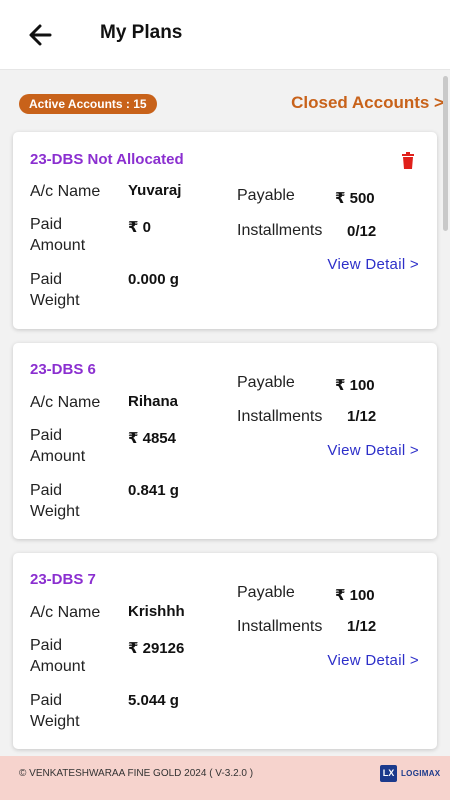  Describe the element at coordinates (141, 32) in the screenshot. I see `page-title: My Plans` at that location.